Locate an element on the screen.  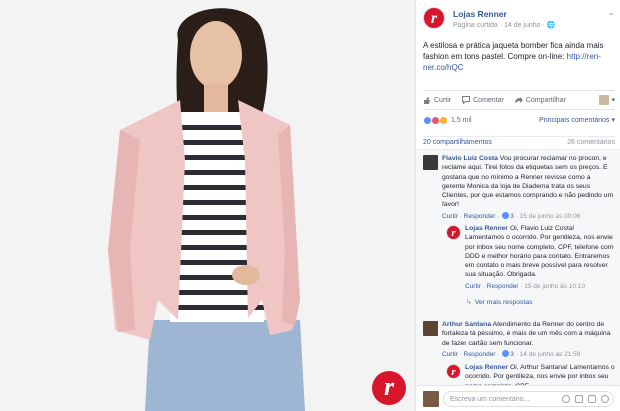
comment-button: Comentar is located at coordinates (483, 100).